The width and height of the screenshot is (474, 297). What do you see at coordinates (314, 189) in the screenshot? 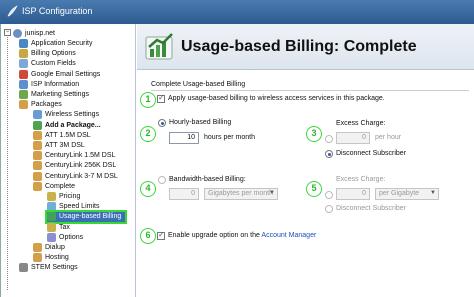
I see `marker-5: 5` at bounding box center [314, 189].